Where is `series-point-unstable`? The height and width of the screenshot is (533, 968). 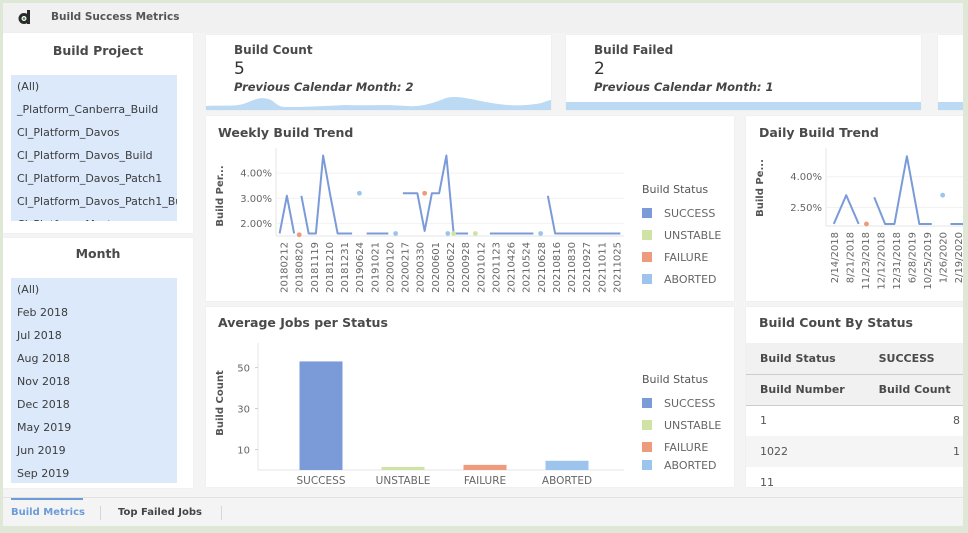
series-point-unstable is located at coordinates (454, 233).